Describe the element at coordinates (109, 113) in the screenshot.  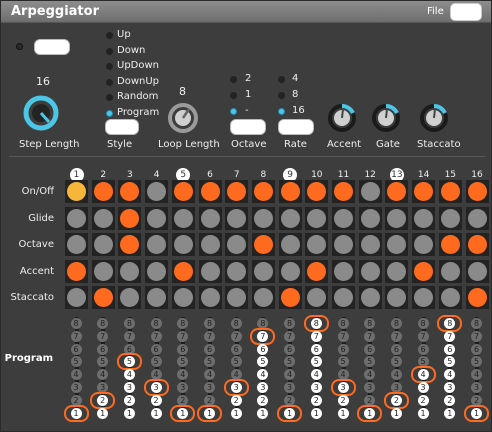
I see `style-radio-program` at that location.